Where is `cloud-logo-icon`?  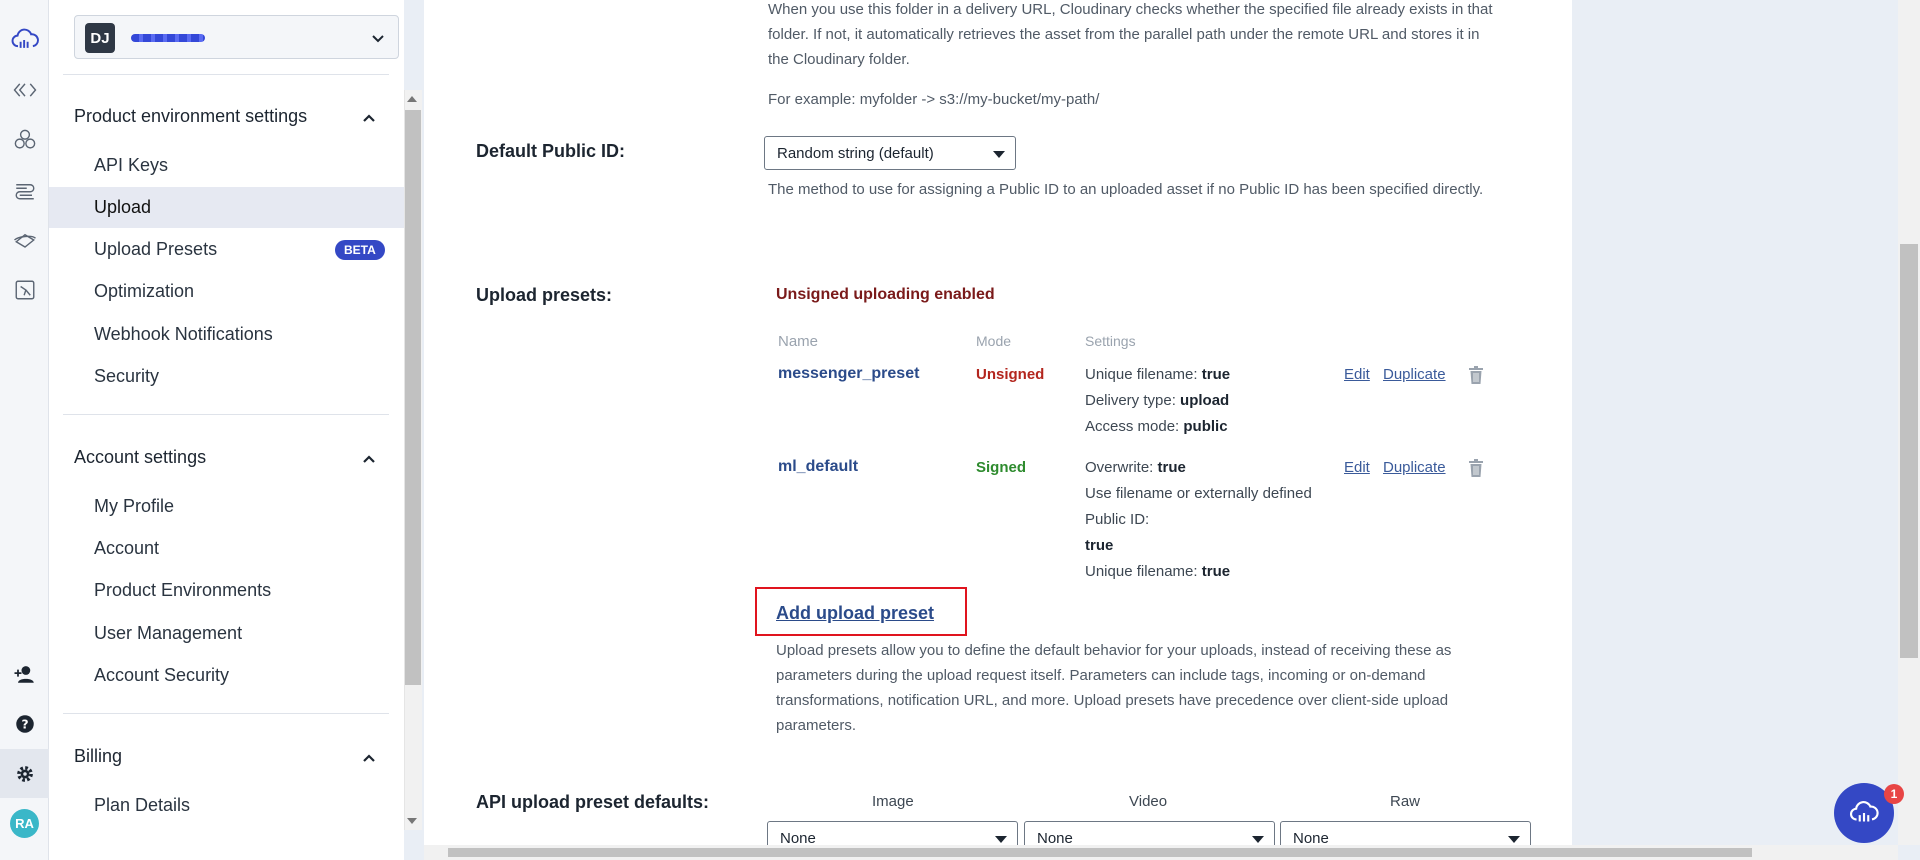 cloud-logo-icon is located at coordinates (24, 39).